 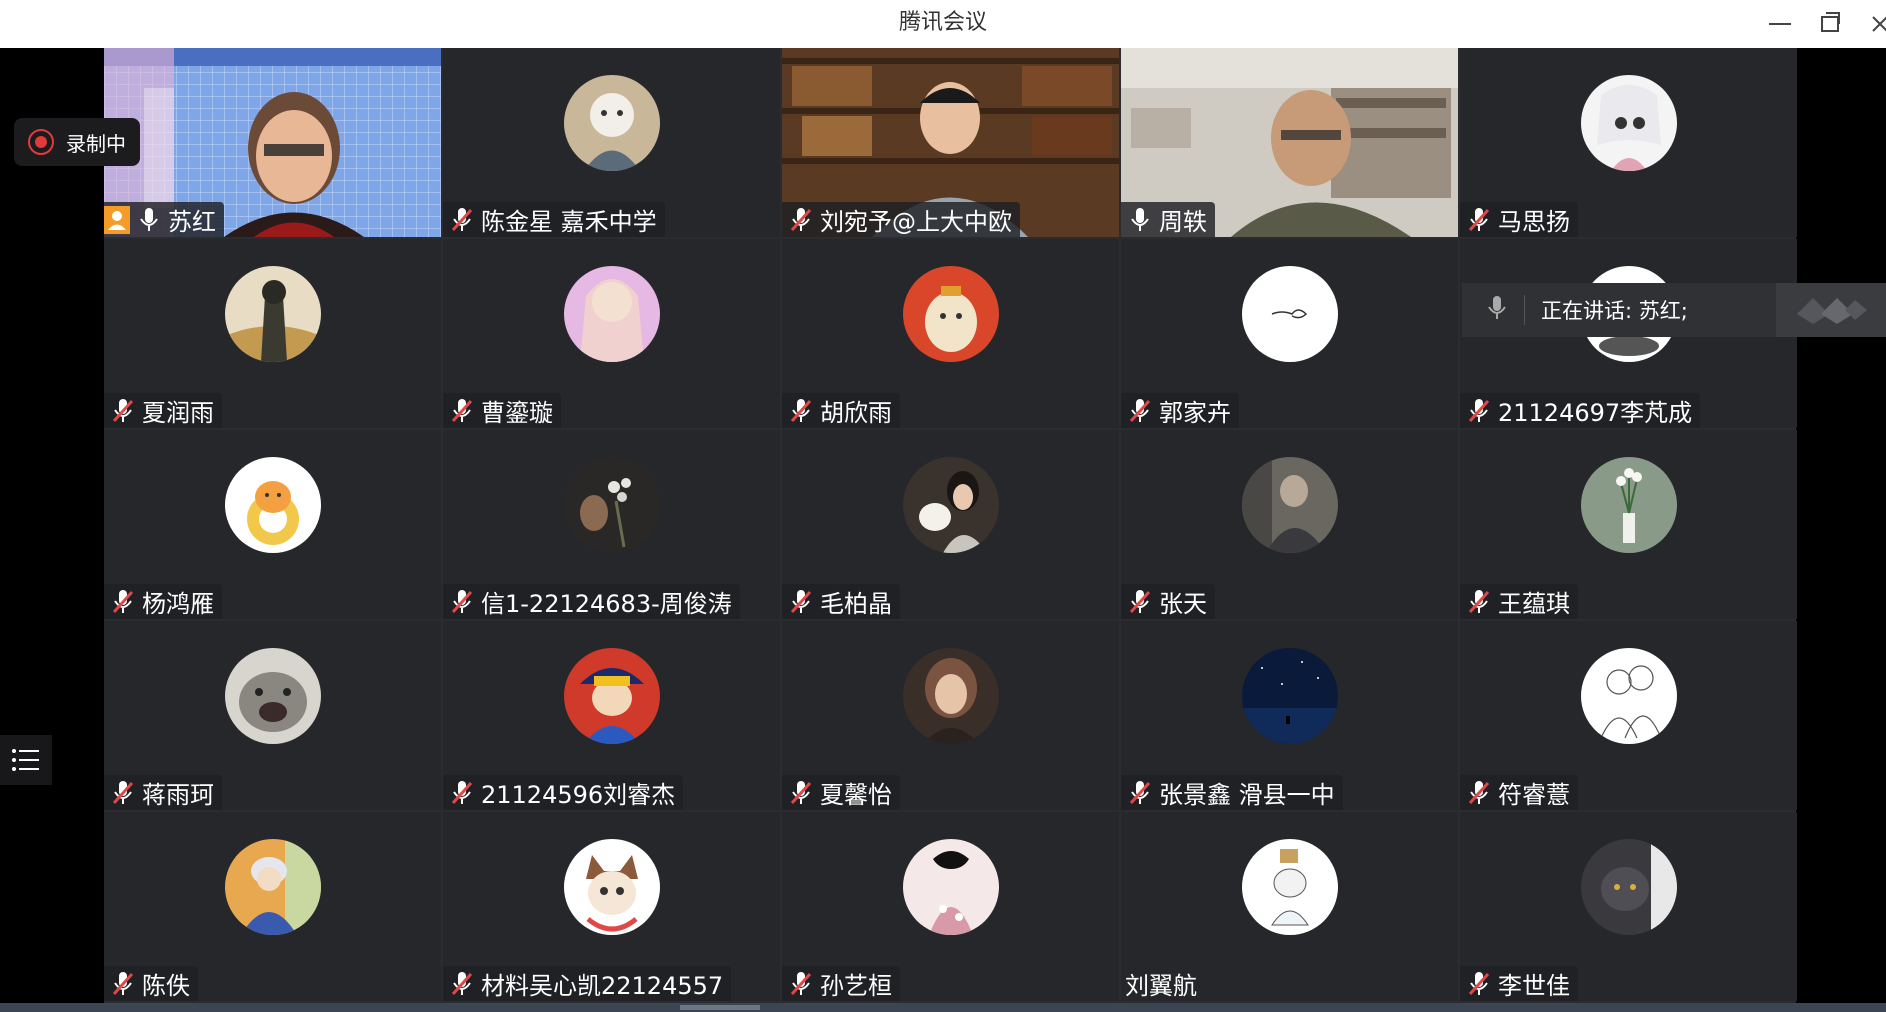 What do you see at coordinates (272, 142) in the screenshot?
I see `participant-tile: 苏红` at bounding box center [272, 142].